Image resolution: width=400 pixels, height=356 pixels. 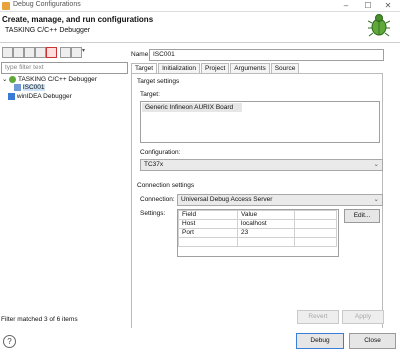 I want to click on filter-icon, so click(x=76, y=52).